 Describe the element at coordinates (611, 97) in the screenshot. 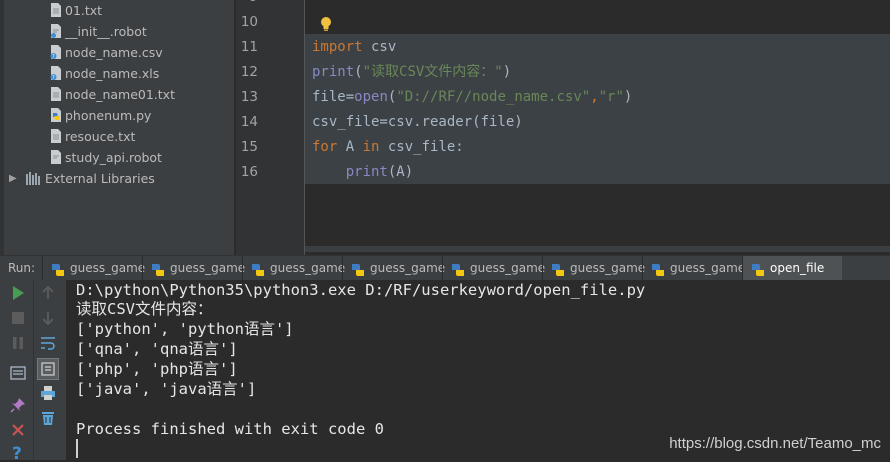

I see `string-literal: "r"` at that location.